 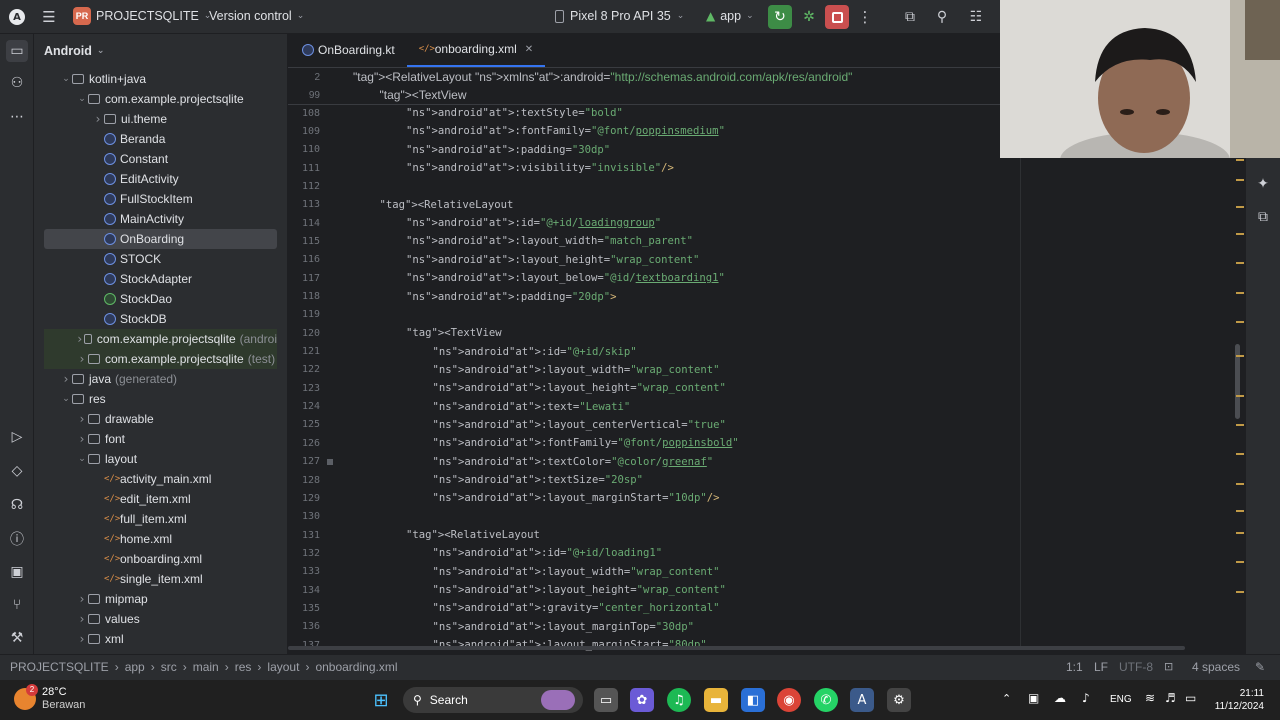 I want to click on code-line: 121 "ns">android"at">:id="@+id/skip", so click(x=653, y=352).